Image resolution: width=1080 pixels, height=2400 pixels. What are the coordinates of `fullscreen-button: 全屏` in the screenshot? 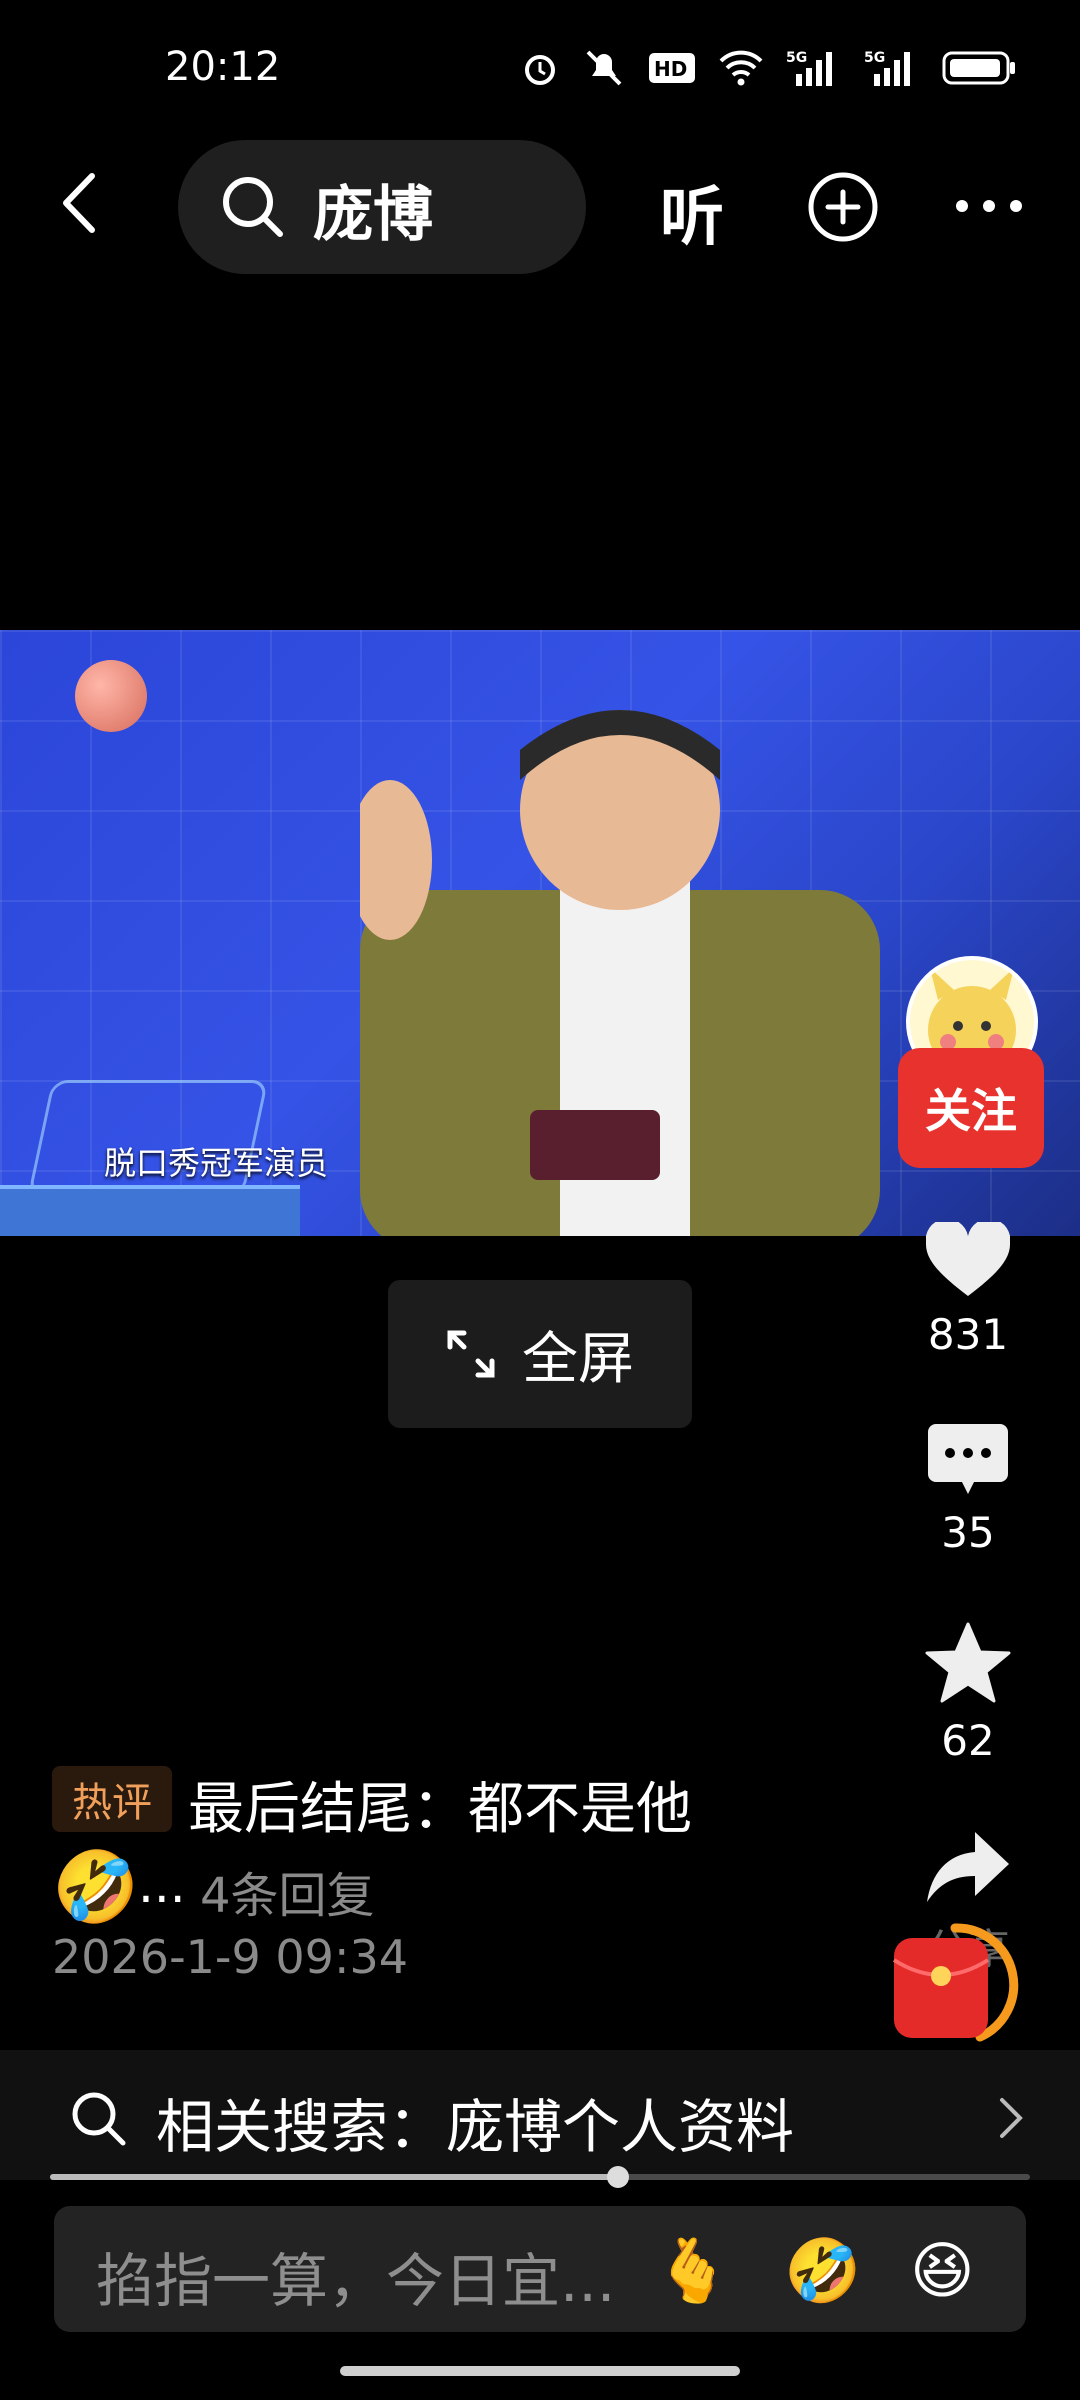 It's located at (540, 1354).